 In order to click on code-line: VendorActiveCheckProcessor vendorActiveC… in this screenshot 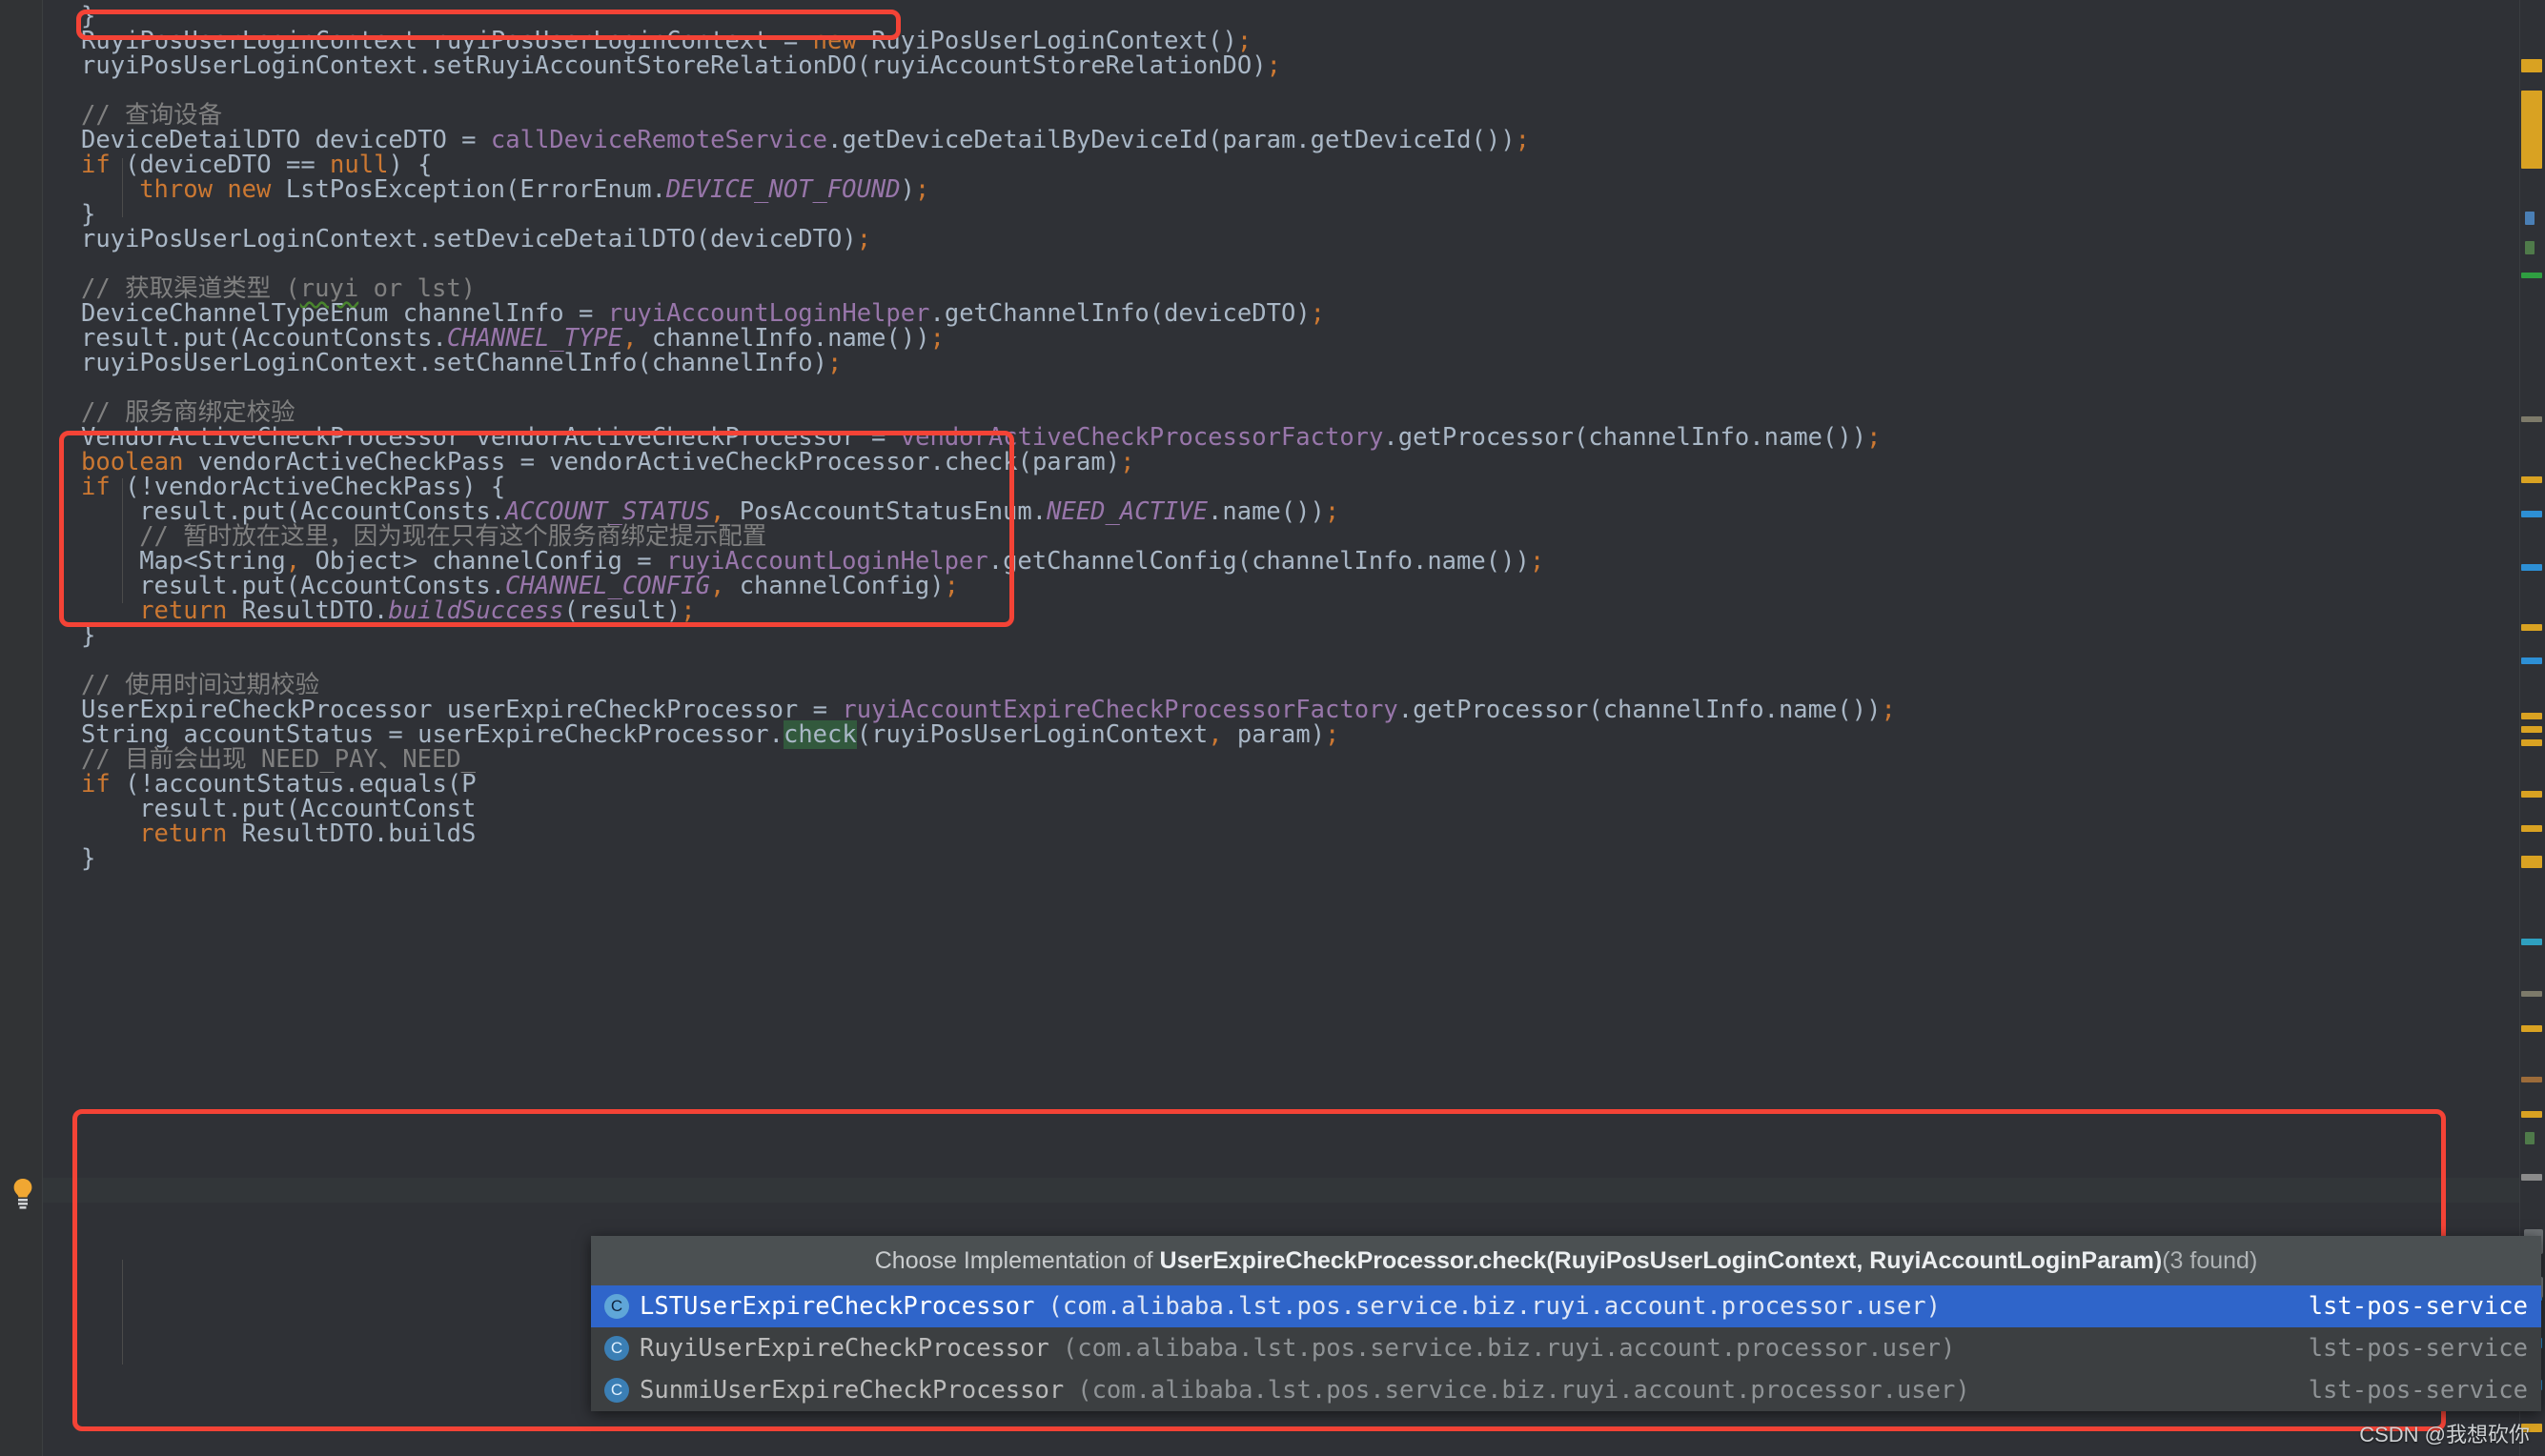, I will do `click(982, 438)`.